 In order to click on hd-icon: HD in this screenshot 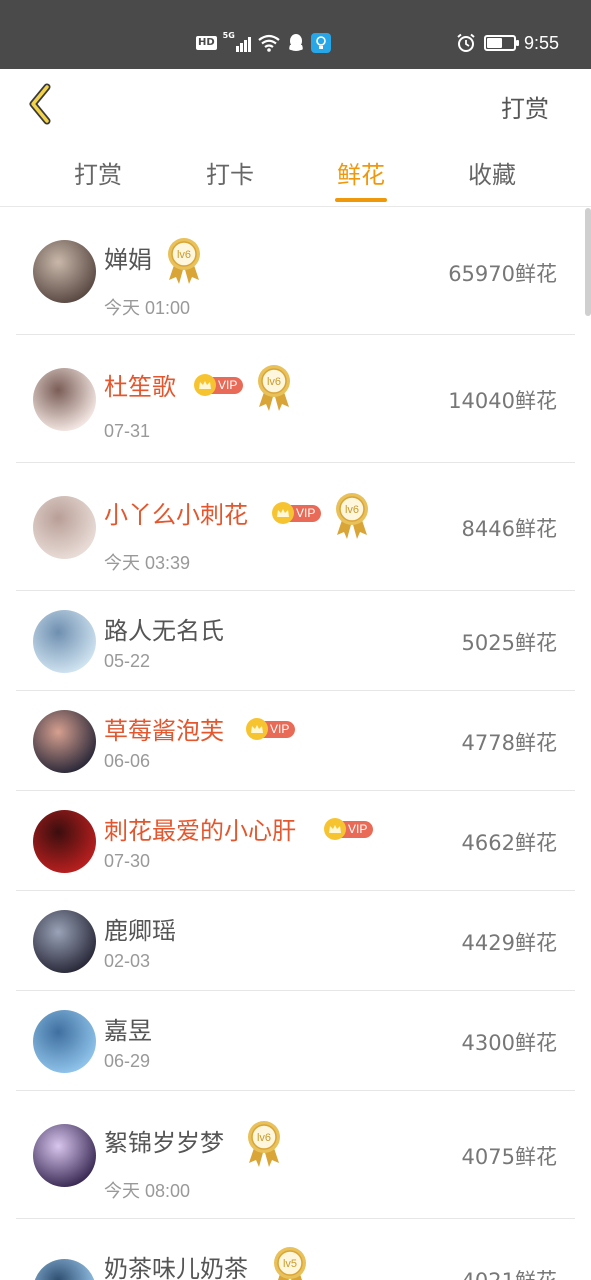, I will do `click(206, 43)`.